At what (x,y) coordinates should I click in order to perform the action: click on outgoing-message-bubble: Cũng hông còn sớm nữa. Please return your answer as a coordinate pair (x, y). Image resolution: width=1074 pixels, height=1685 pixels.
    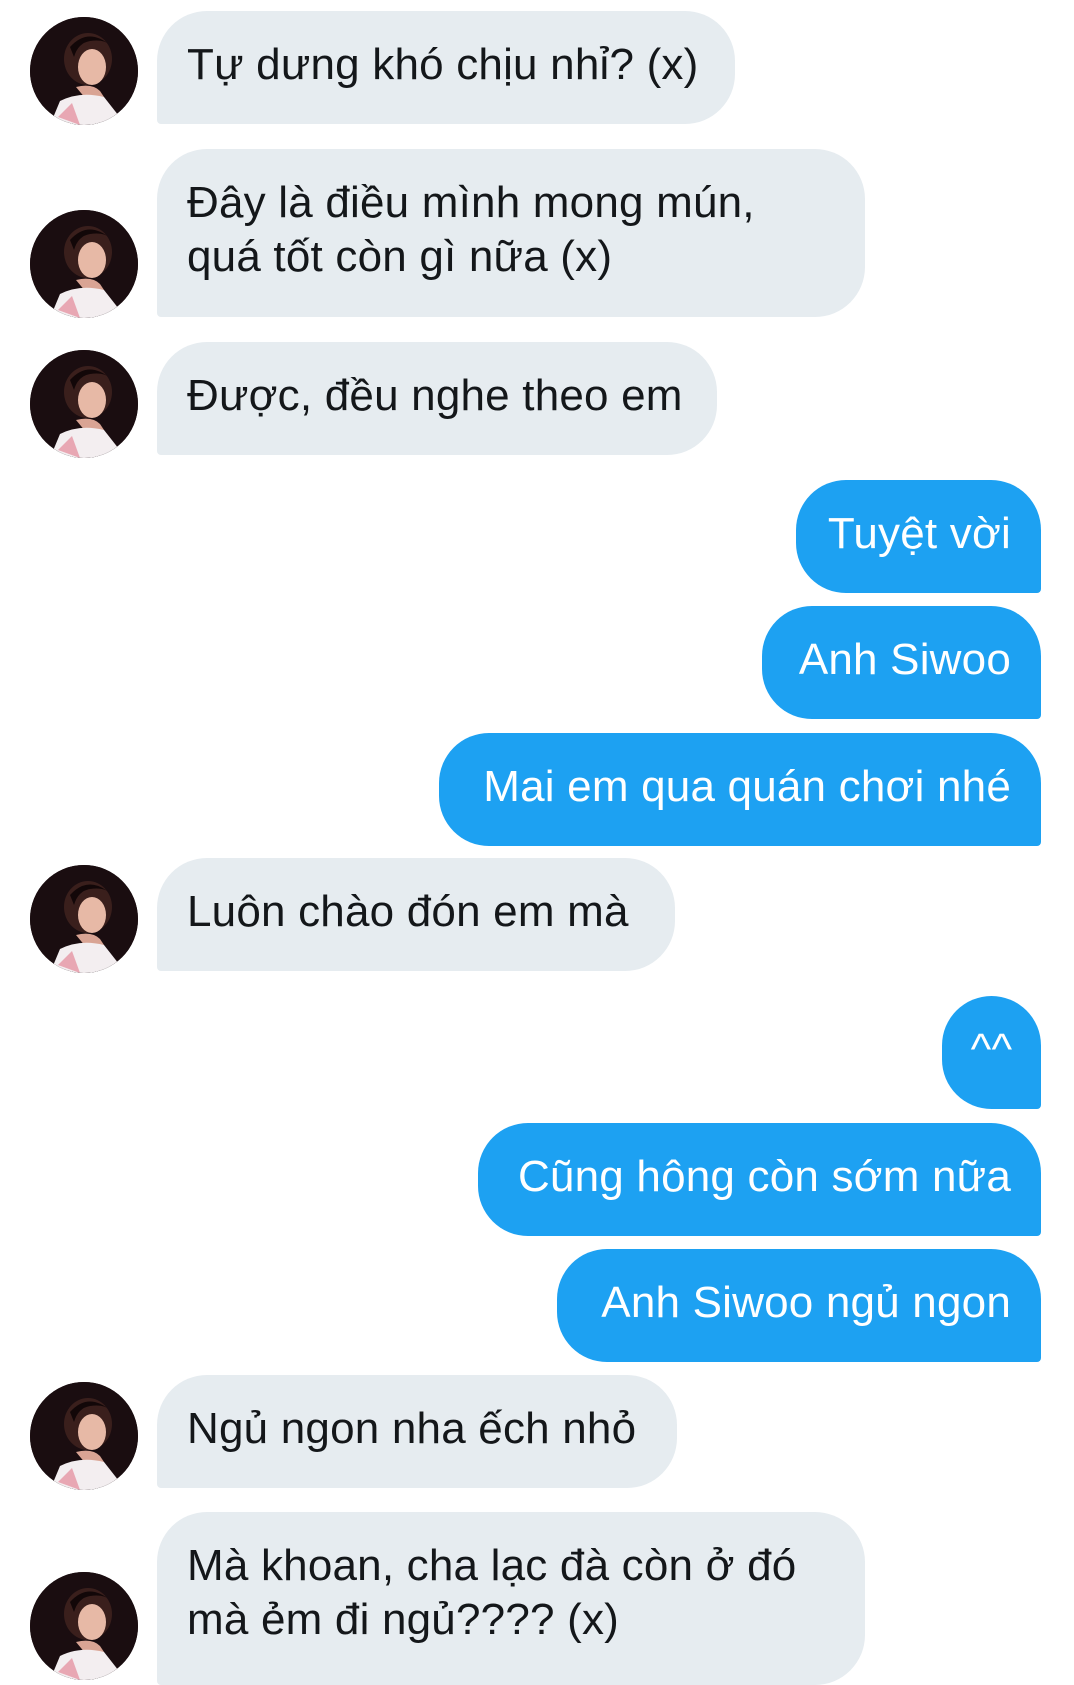
    Looking at the image, I should click on (759, 1179).